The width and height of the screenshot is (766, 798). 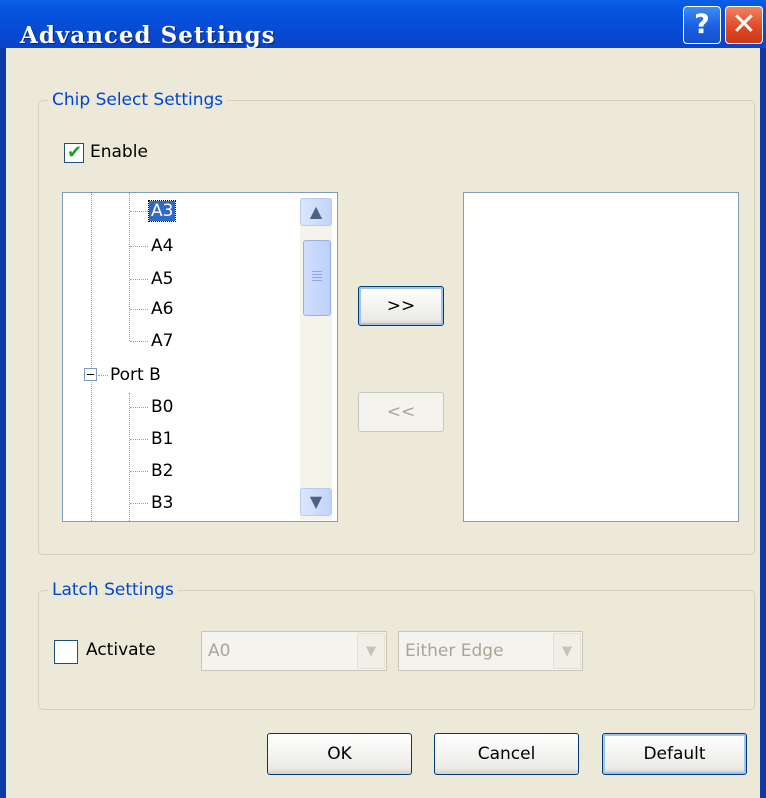 I want to click on pin-select: A0 ▼, so click(x=294, y=651).